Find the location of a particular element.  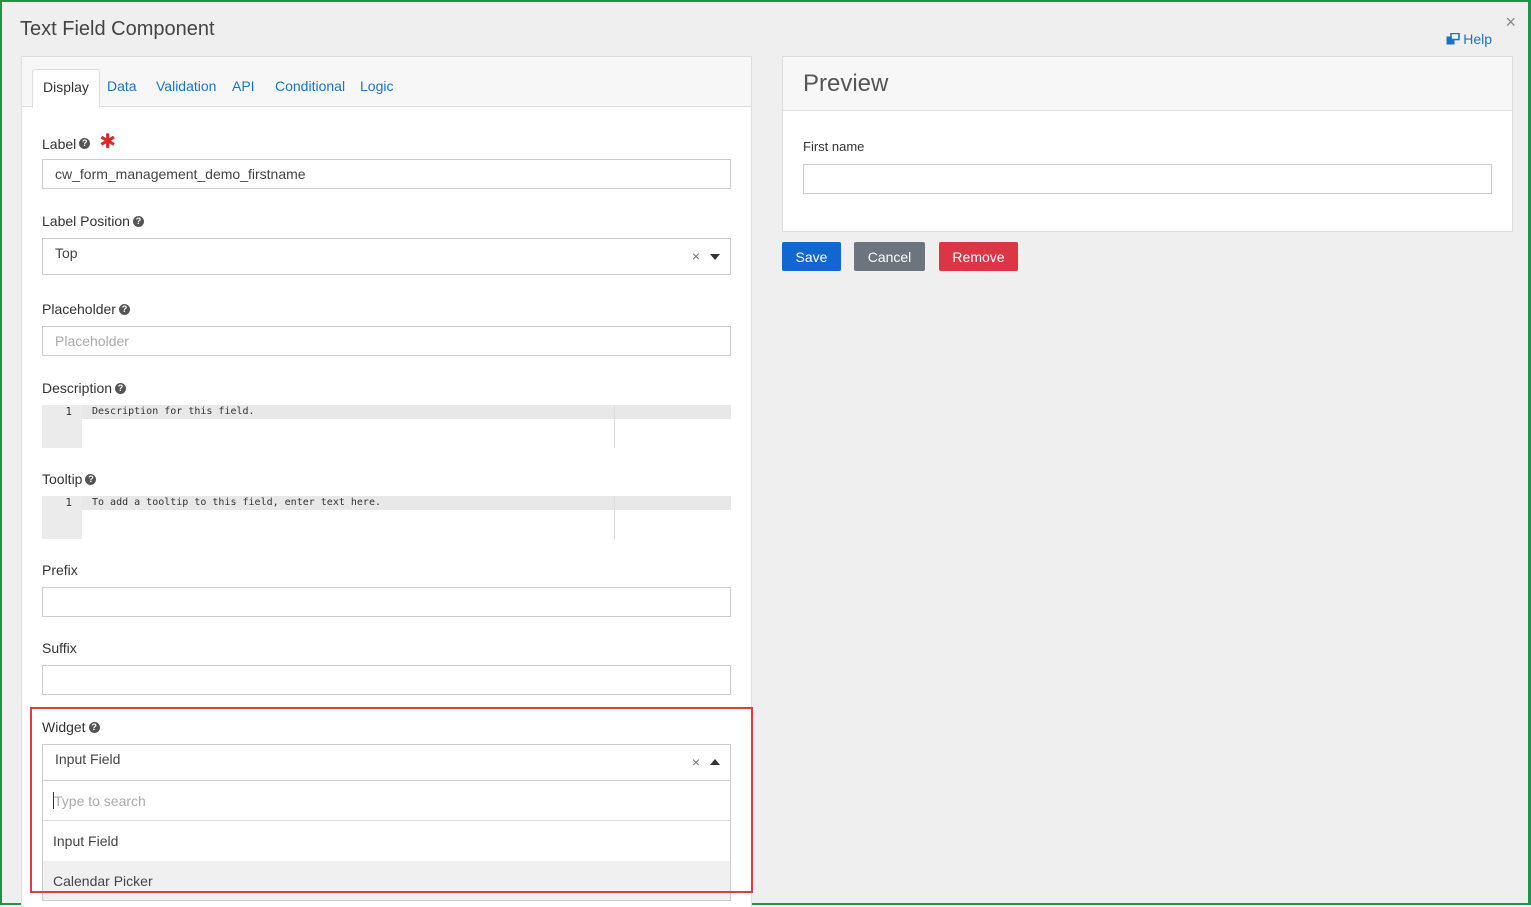

prefix-title-text: Prefix is located at coordinates (60, 570).